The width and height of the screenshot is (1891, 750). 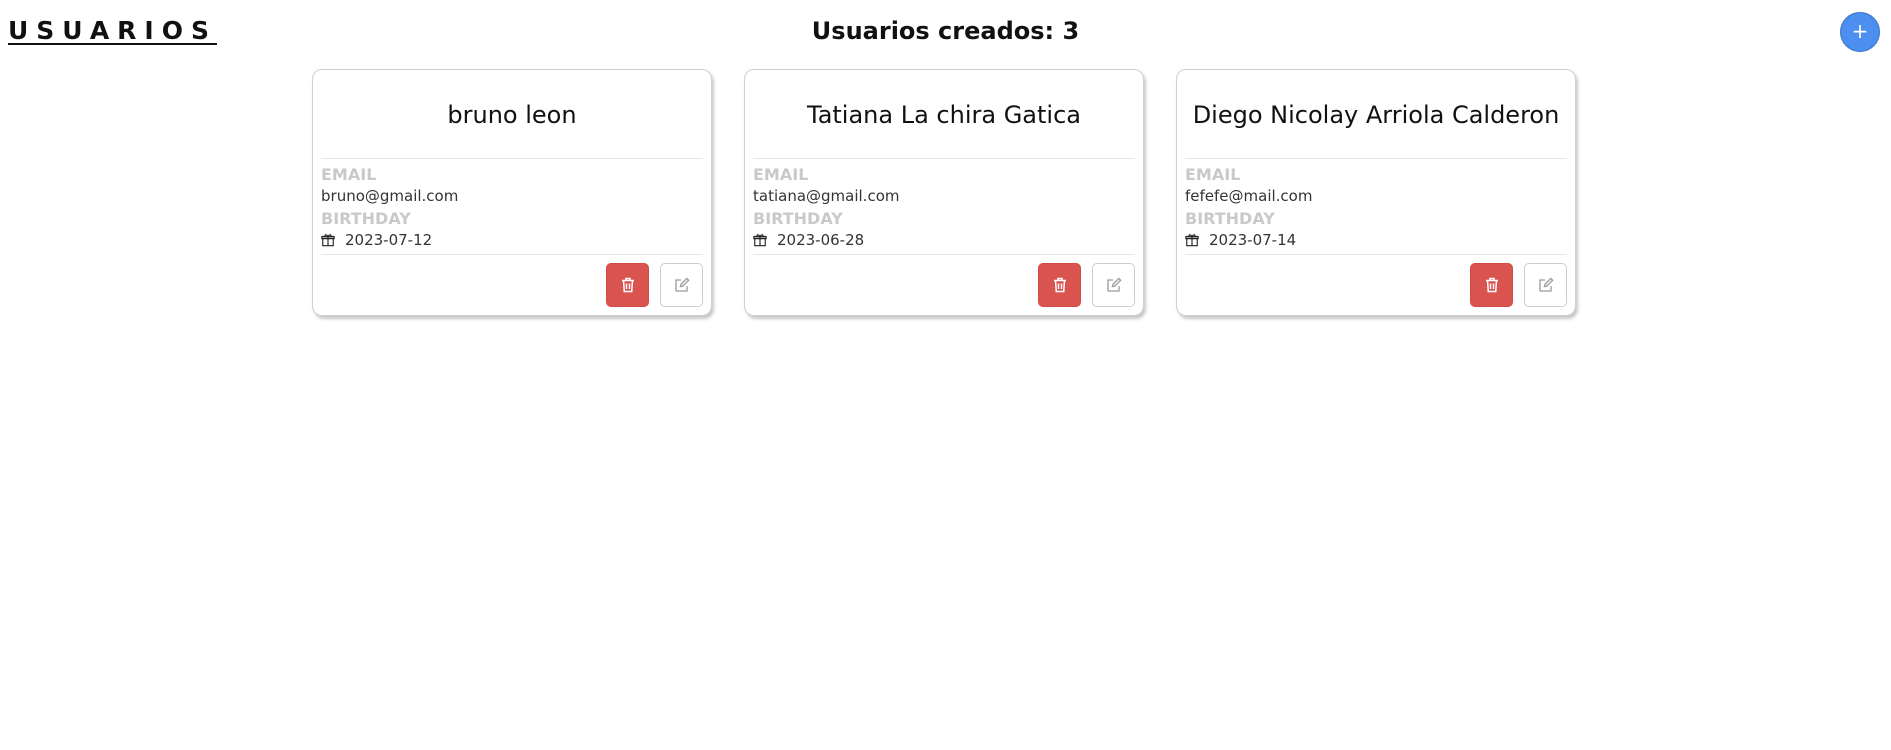 What do you see at coordinates (821, 240) in the screenshot?
I see `user-birthday: 2023-06-28` at bounding box center [821, 240].